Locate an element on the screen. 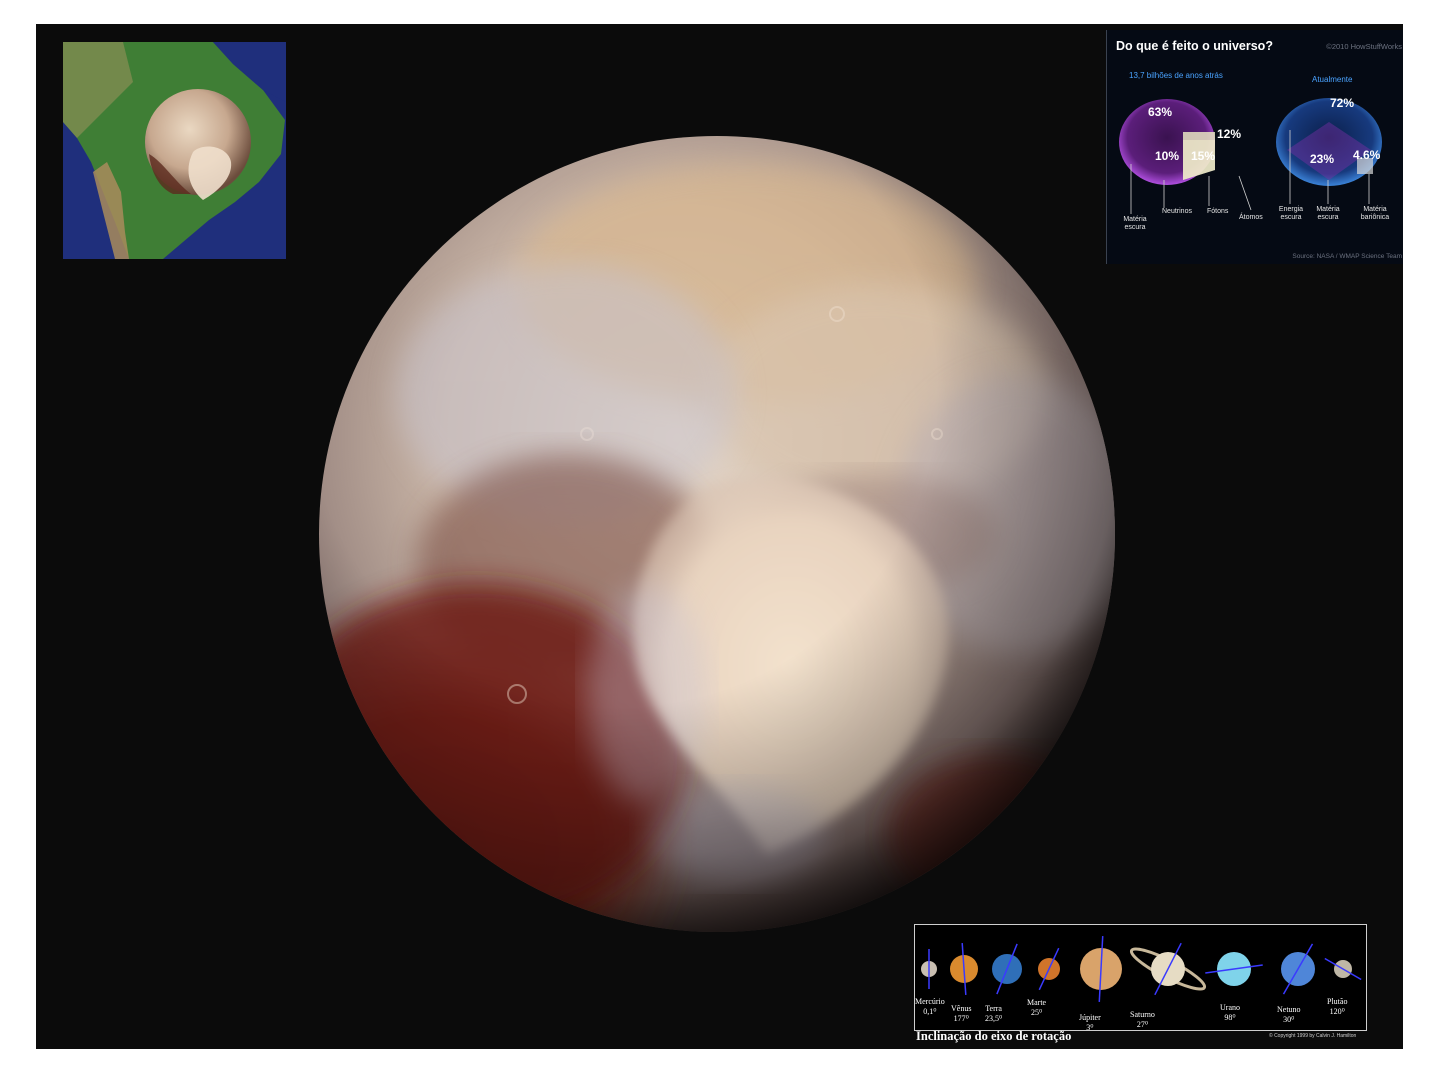 The width and height of the screenshot is (1440, 1080). planet-label: Saturno 27⁰ is located at coordinates (1142, 1019).